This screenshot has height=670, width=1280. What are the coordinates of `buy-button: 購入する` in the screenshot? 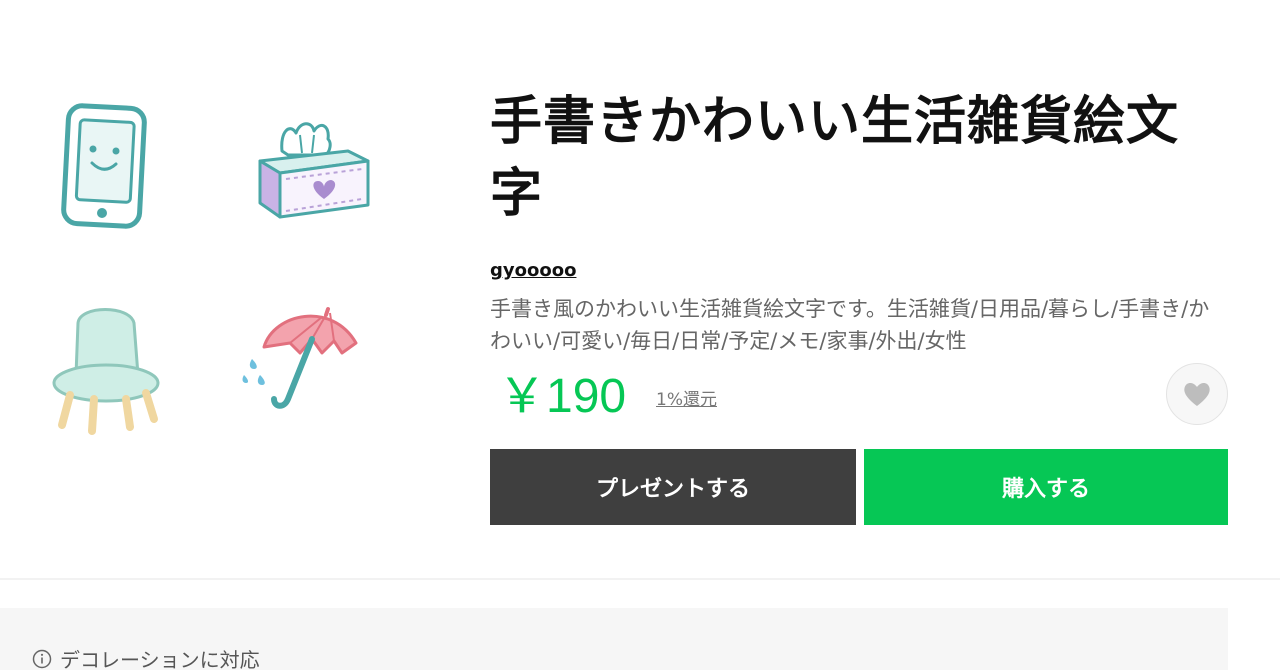 It's located at (1046, 487).